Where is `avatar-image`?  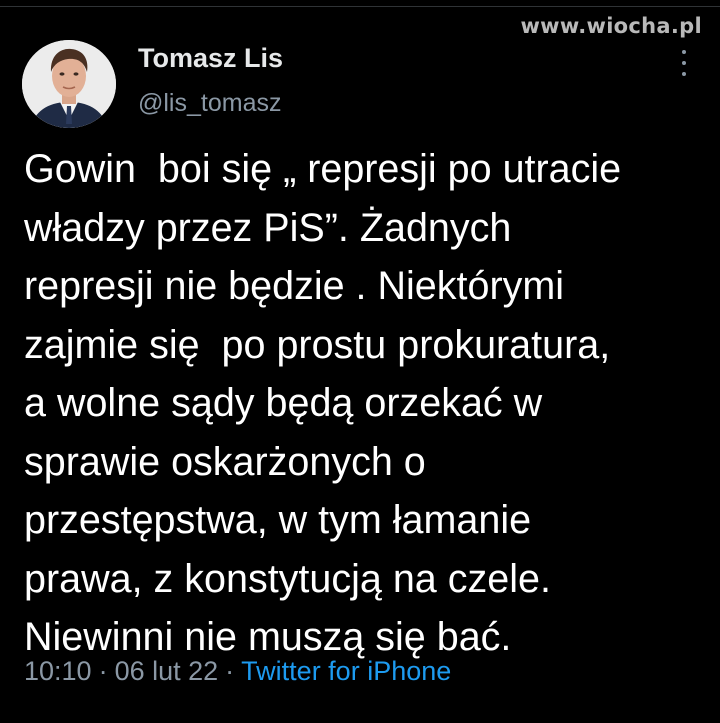 avatar-image is located at coordinates (69, 84).